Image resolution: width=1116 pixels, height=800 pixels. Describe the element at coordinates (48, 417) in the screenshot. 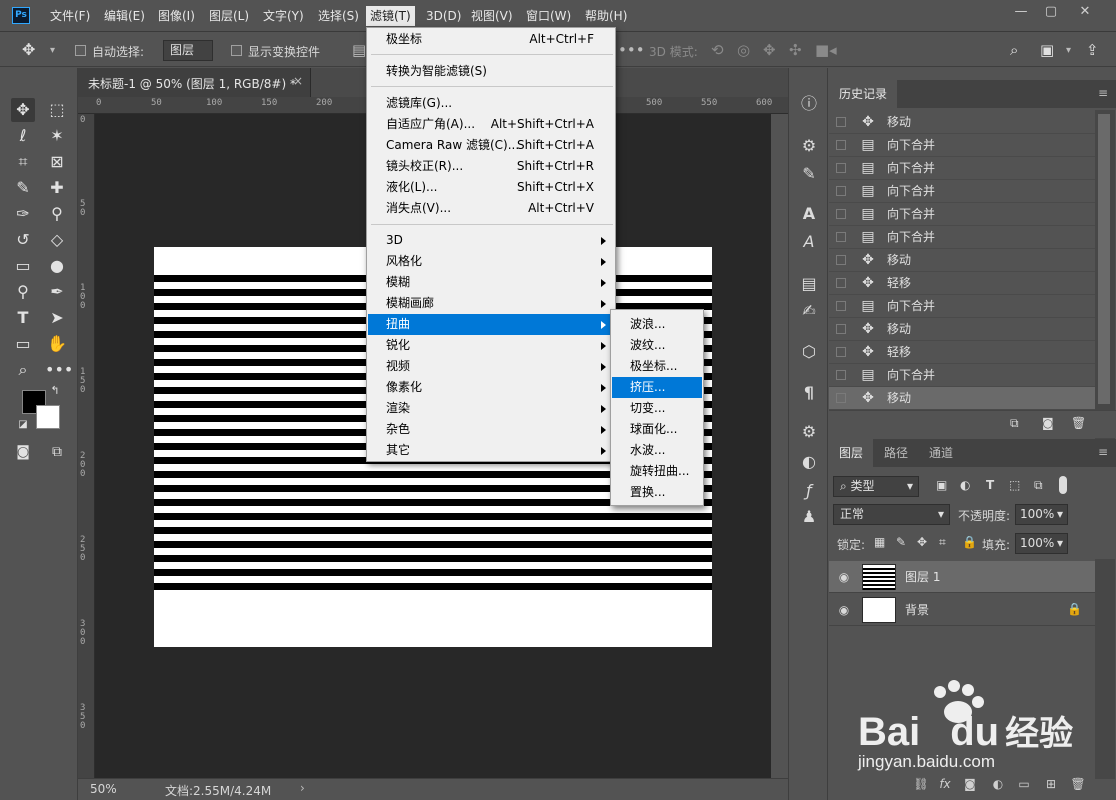

I see `background-color-swatch` at that location.